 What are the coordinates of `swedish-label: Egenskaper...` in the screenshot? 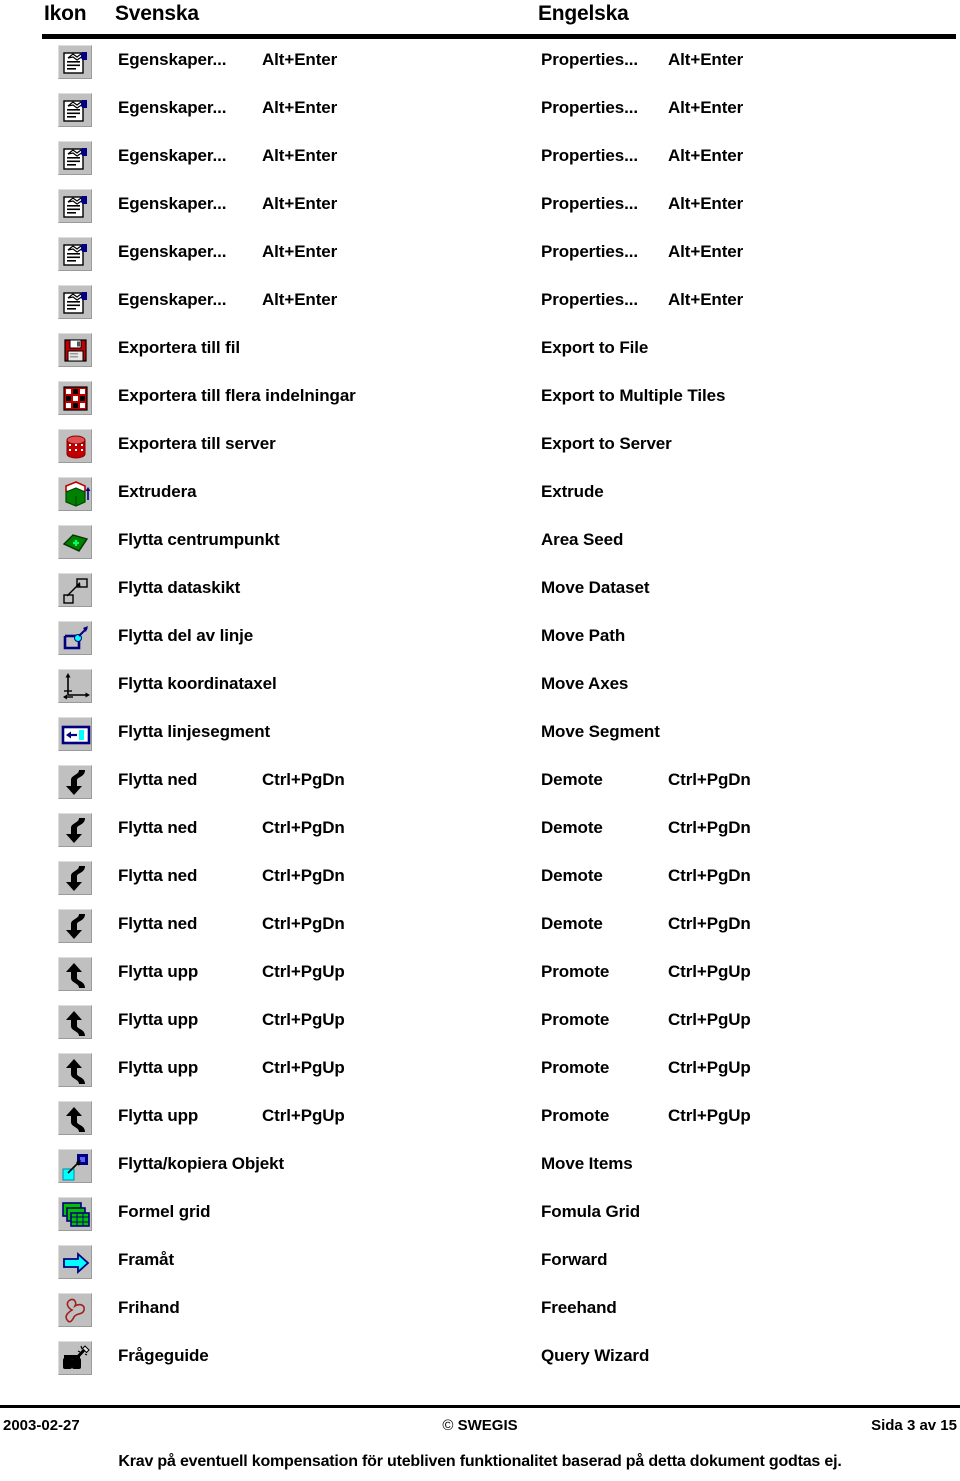 It's located at (172, 251).